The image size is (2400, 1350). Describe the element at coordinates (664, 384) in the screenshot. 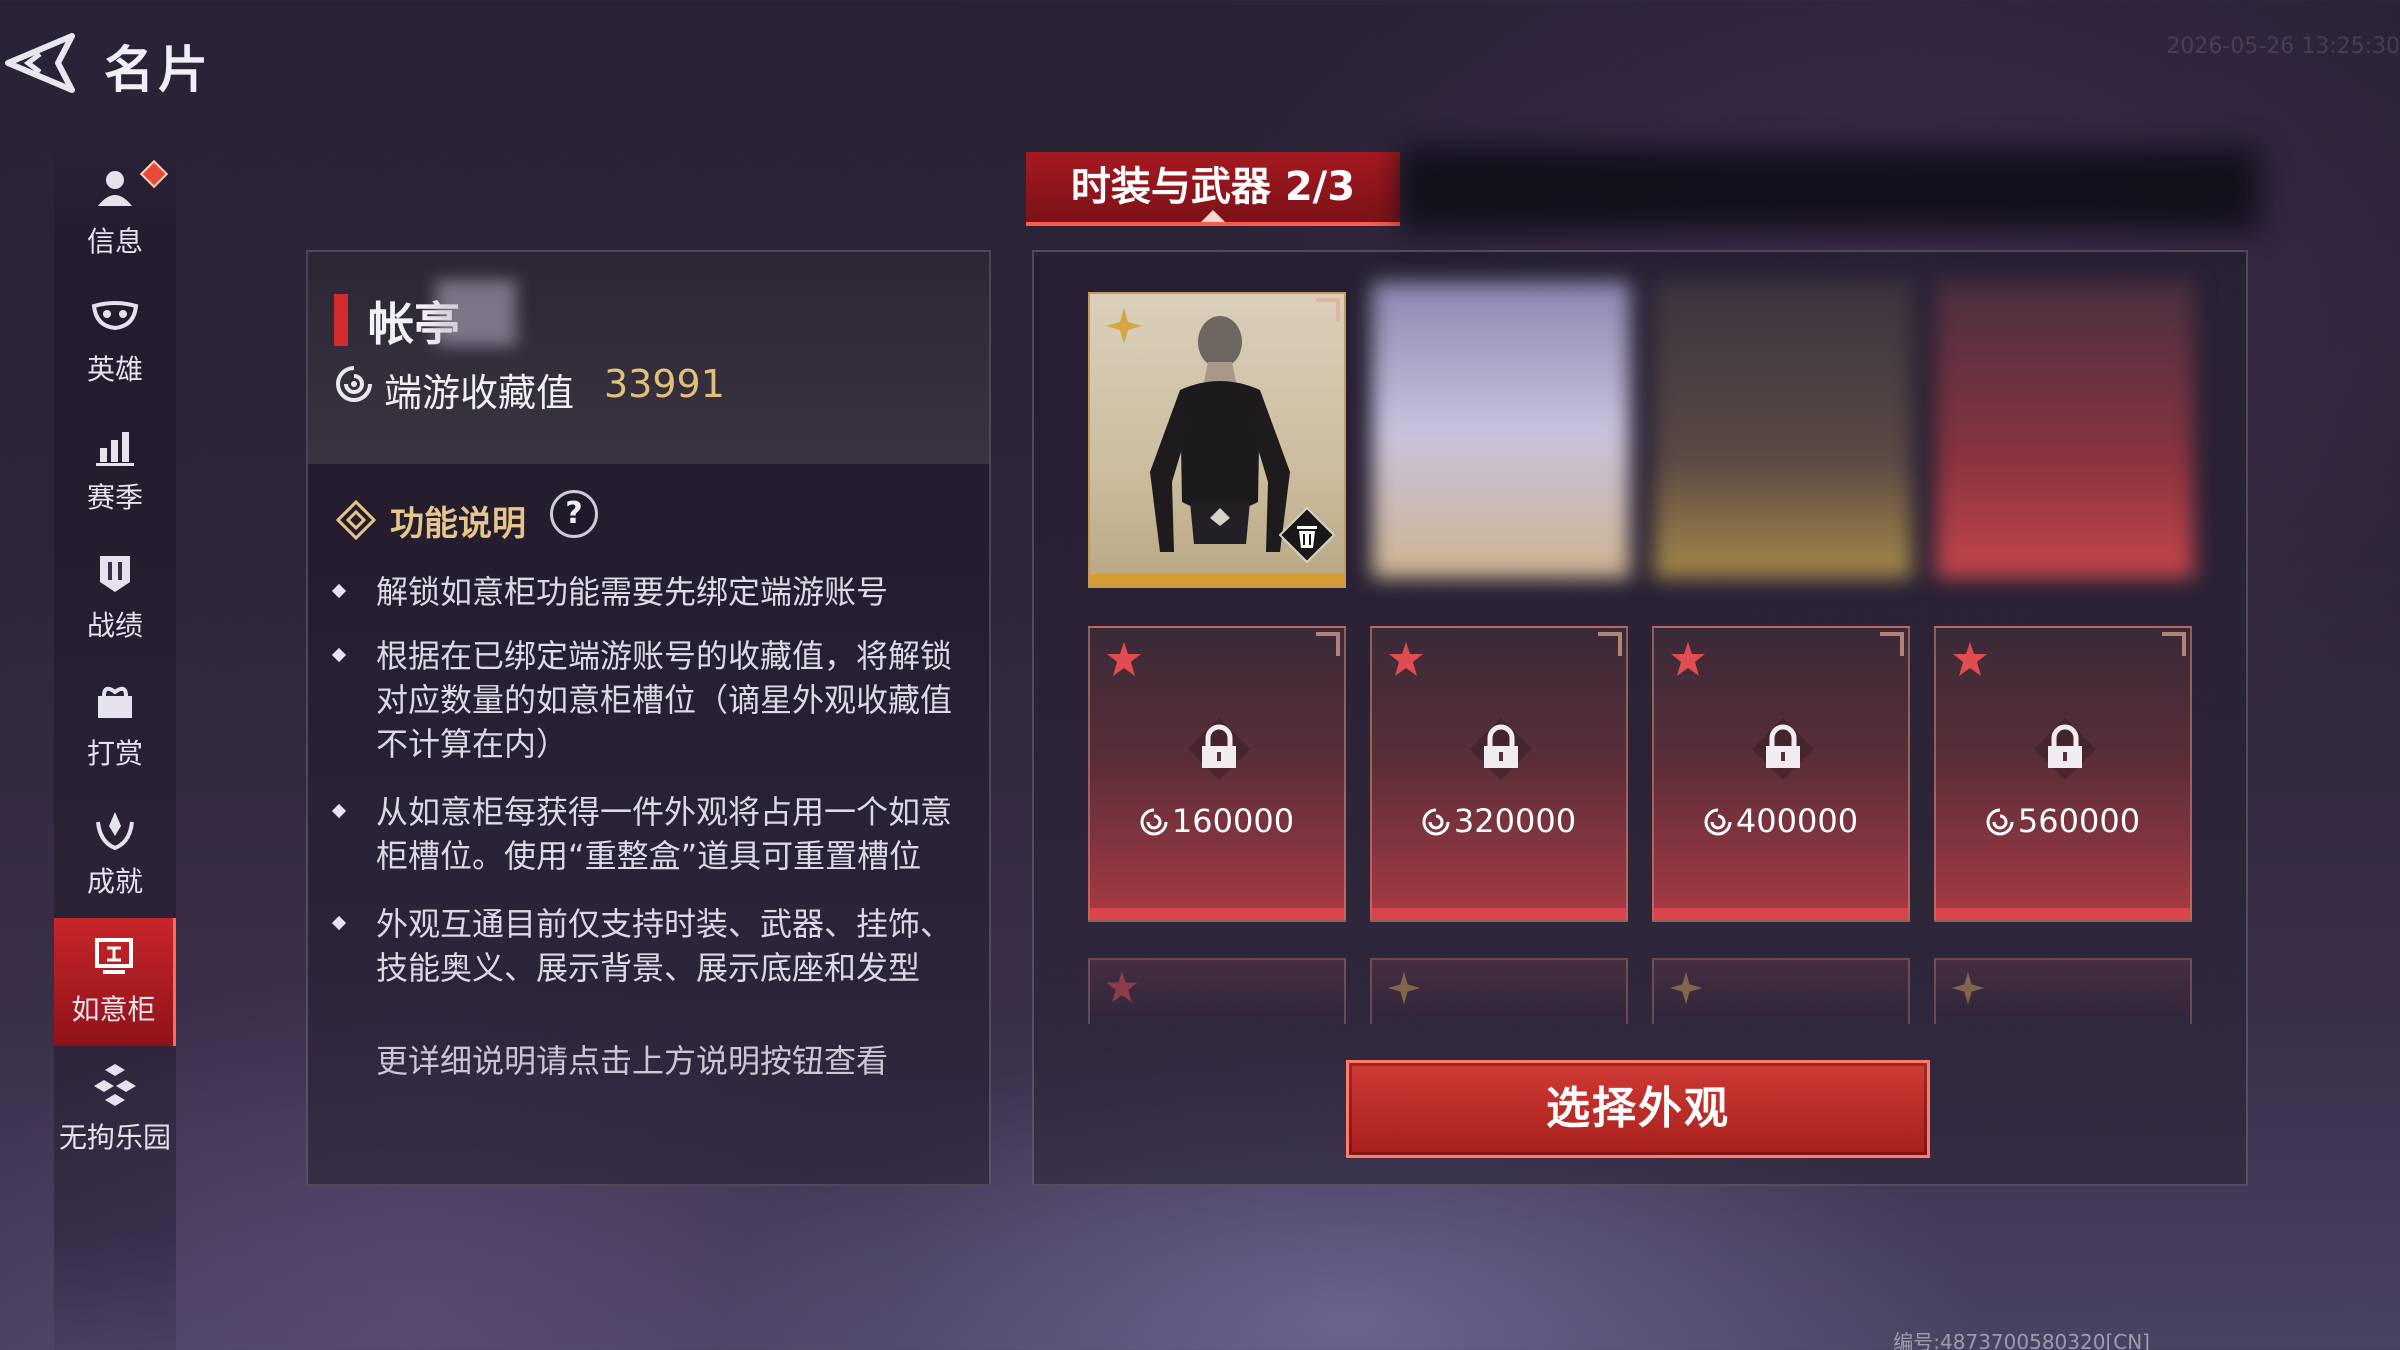

I see `collection-value: 33991` at that location.